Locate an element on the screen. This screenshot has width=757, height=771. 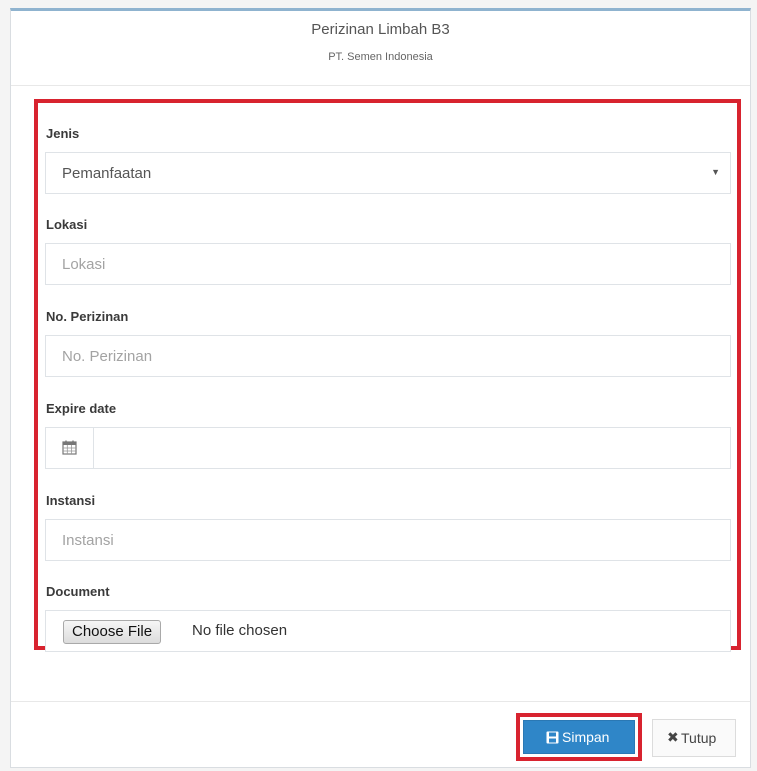
calendar-addon is located at coordinates (70, 448).